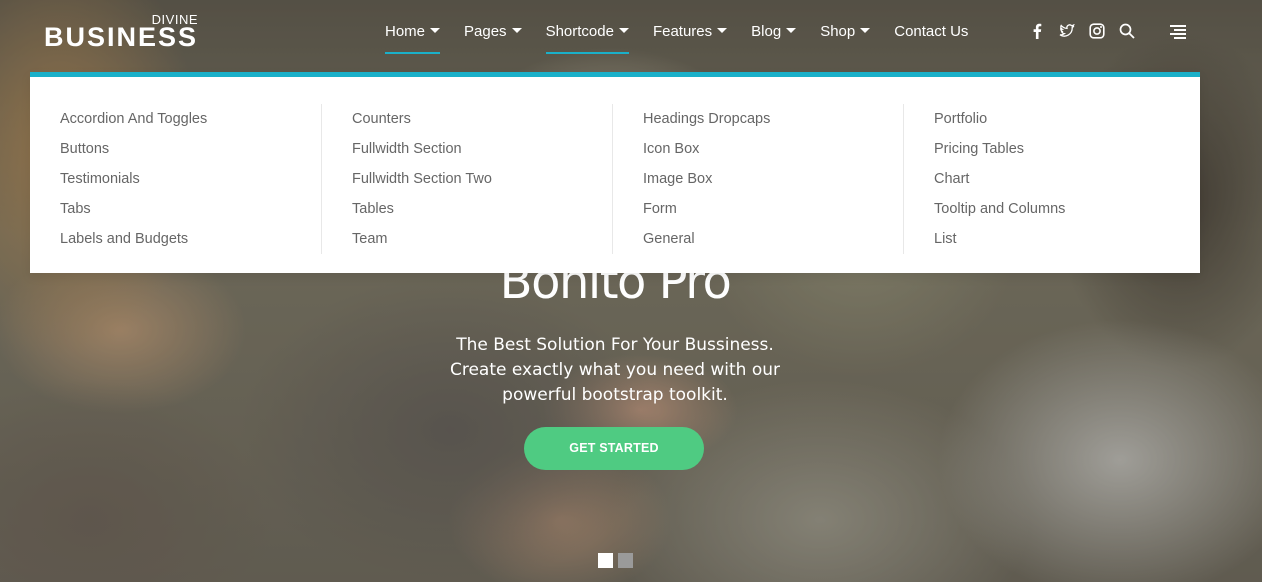 The width and height of the screenshot is (1262, 582). I want to click on mega-menu-link: Counters, so click(482, 119).